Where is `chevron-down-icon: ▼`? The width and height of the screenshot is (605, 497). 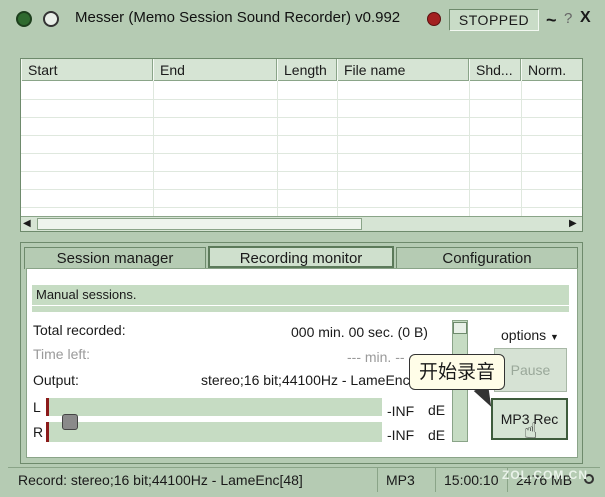
chevron-down-icon: ▼ is located at coordinates (554, 337).